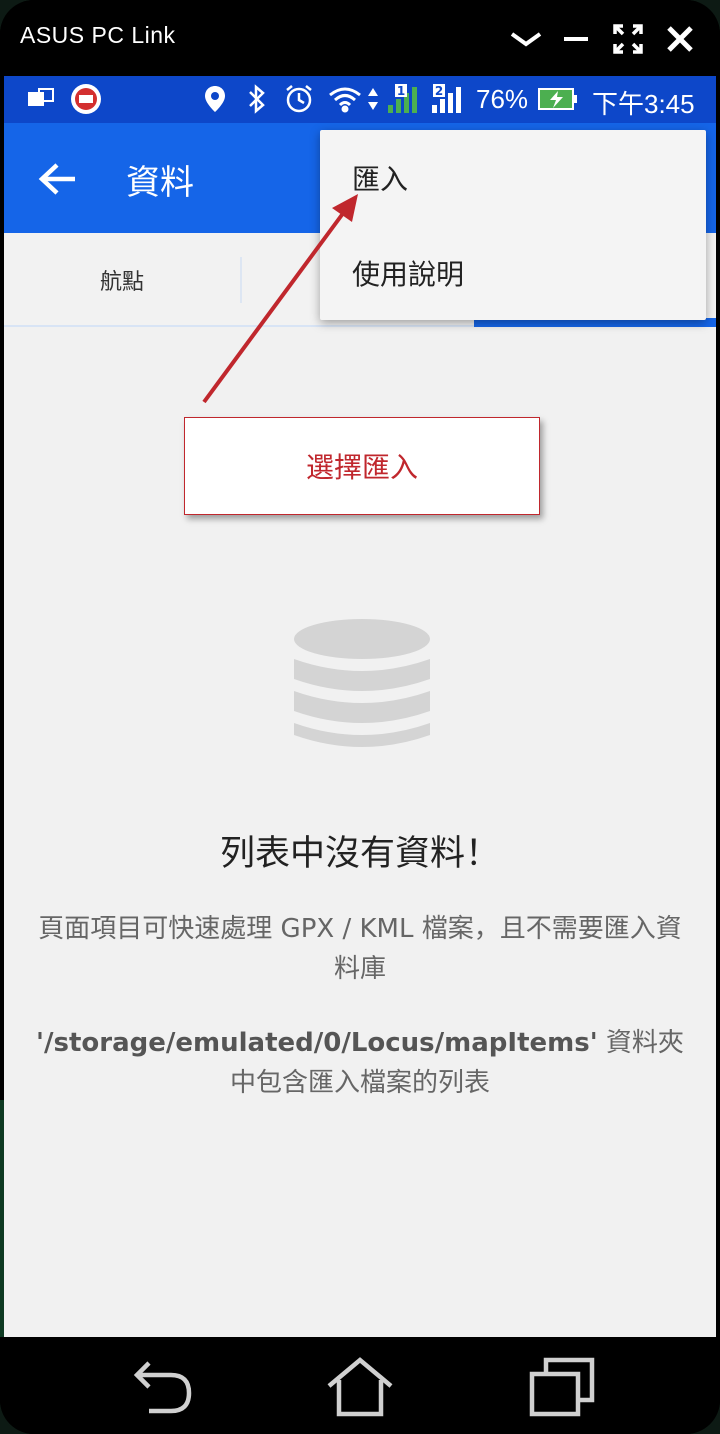 This screenshot has height=1434, width=720. I want to click on page-title: 資料, so click(160, 183).